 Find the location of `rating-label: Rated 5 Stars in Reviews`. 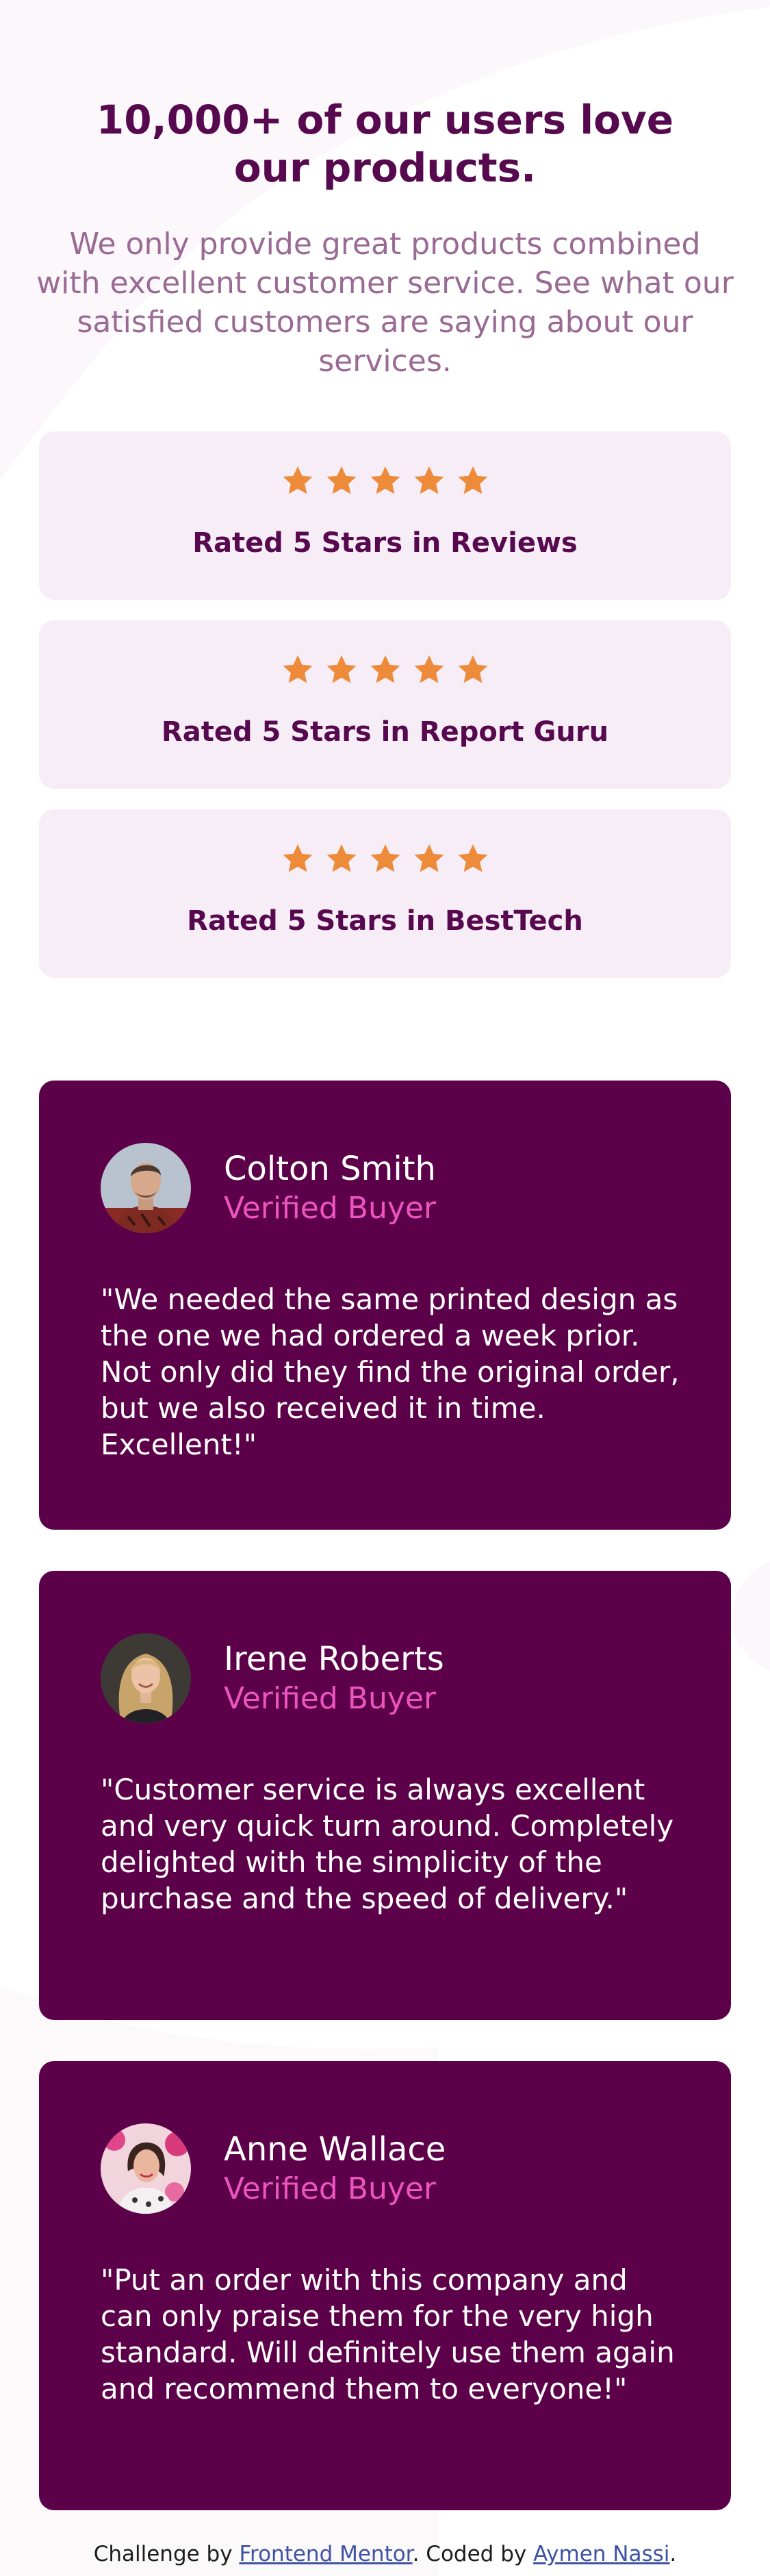

rating-label: Rated 5 Stars in Reviews is located at coordinates (385, 543).